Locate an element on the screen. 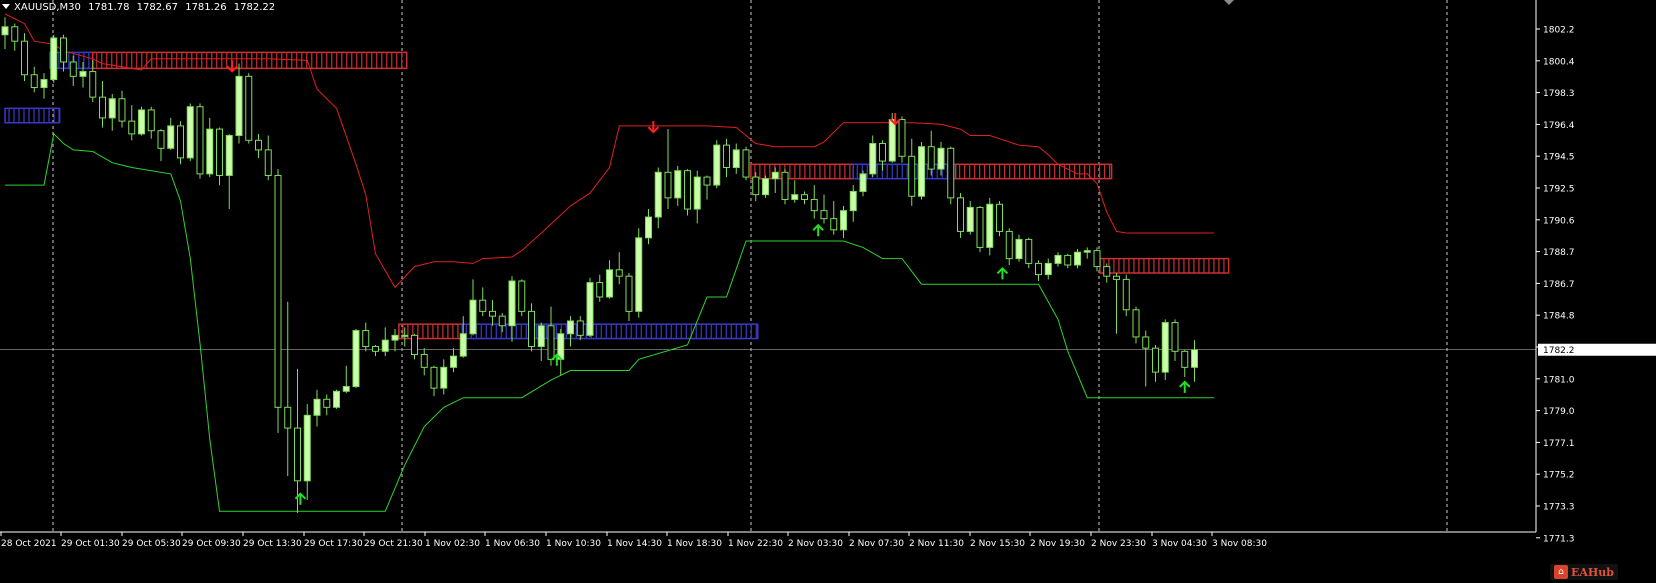 The height and width of the screenshot is (583, 1656). close-value: 1782.22 is located at coordinates (254, 7).